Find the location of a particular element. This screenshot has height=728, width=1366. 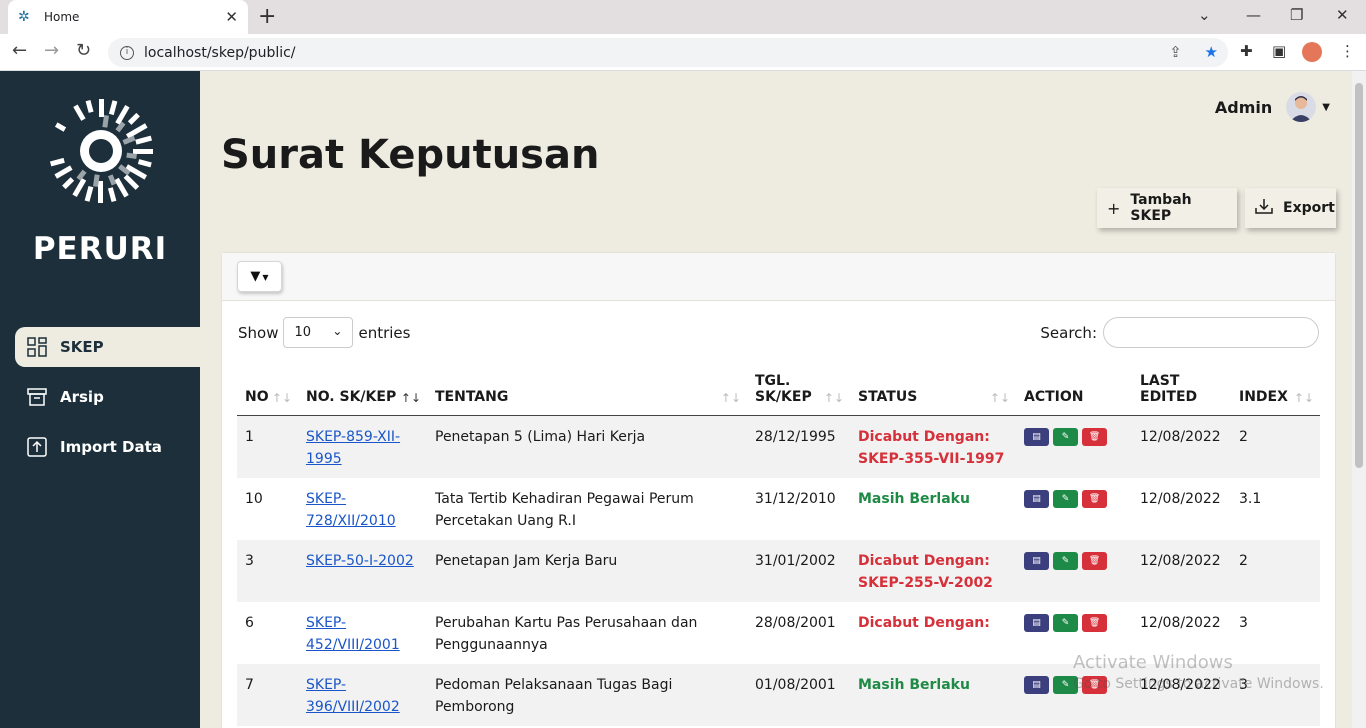

cell-sk: SKEP-50-I-2002 is located at coordinates (362, 570).